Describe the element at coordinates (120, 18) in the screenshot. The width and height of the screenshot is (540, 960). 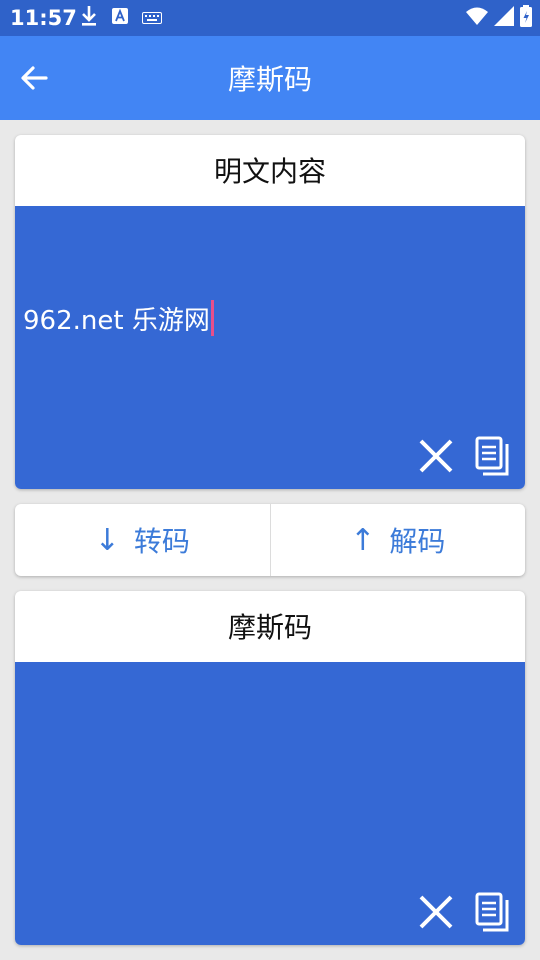
I see `font-icon` at that location.